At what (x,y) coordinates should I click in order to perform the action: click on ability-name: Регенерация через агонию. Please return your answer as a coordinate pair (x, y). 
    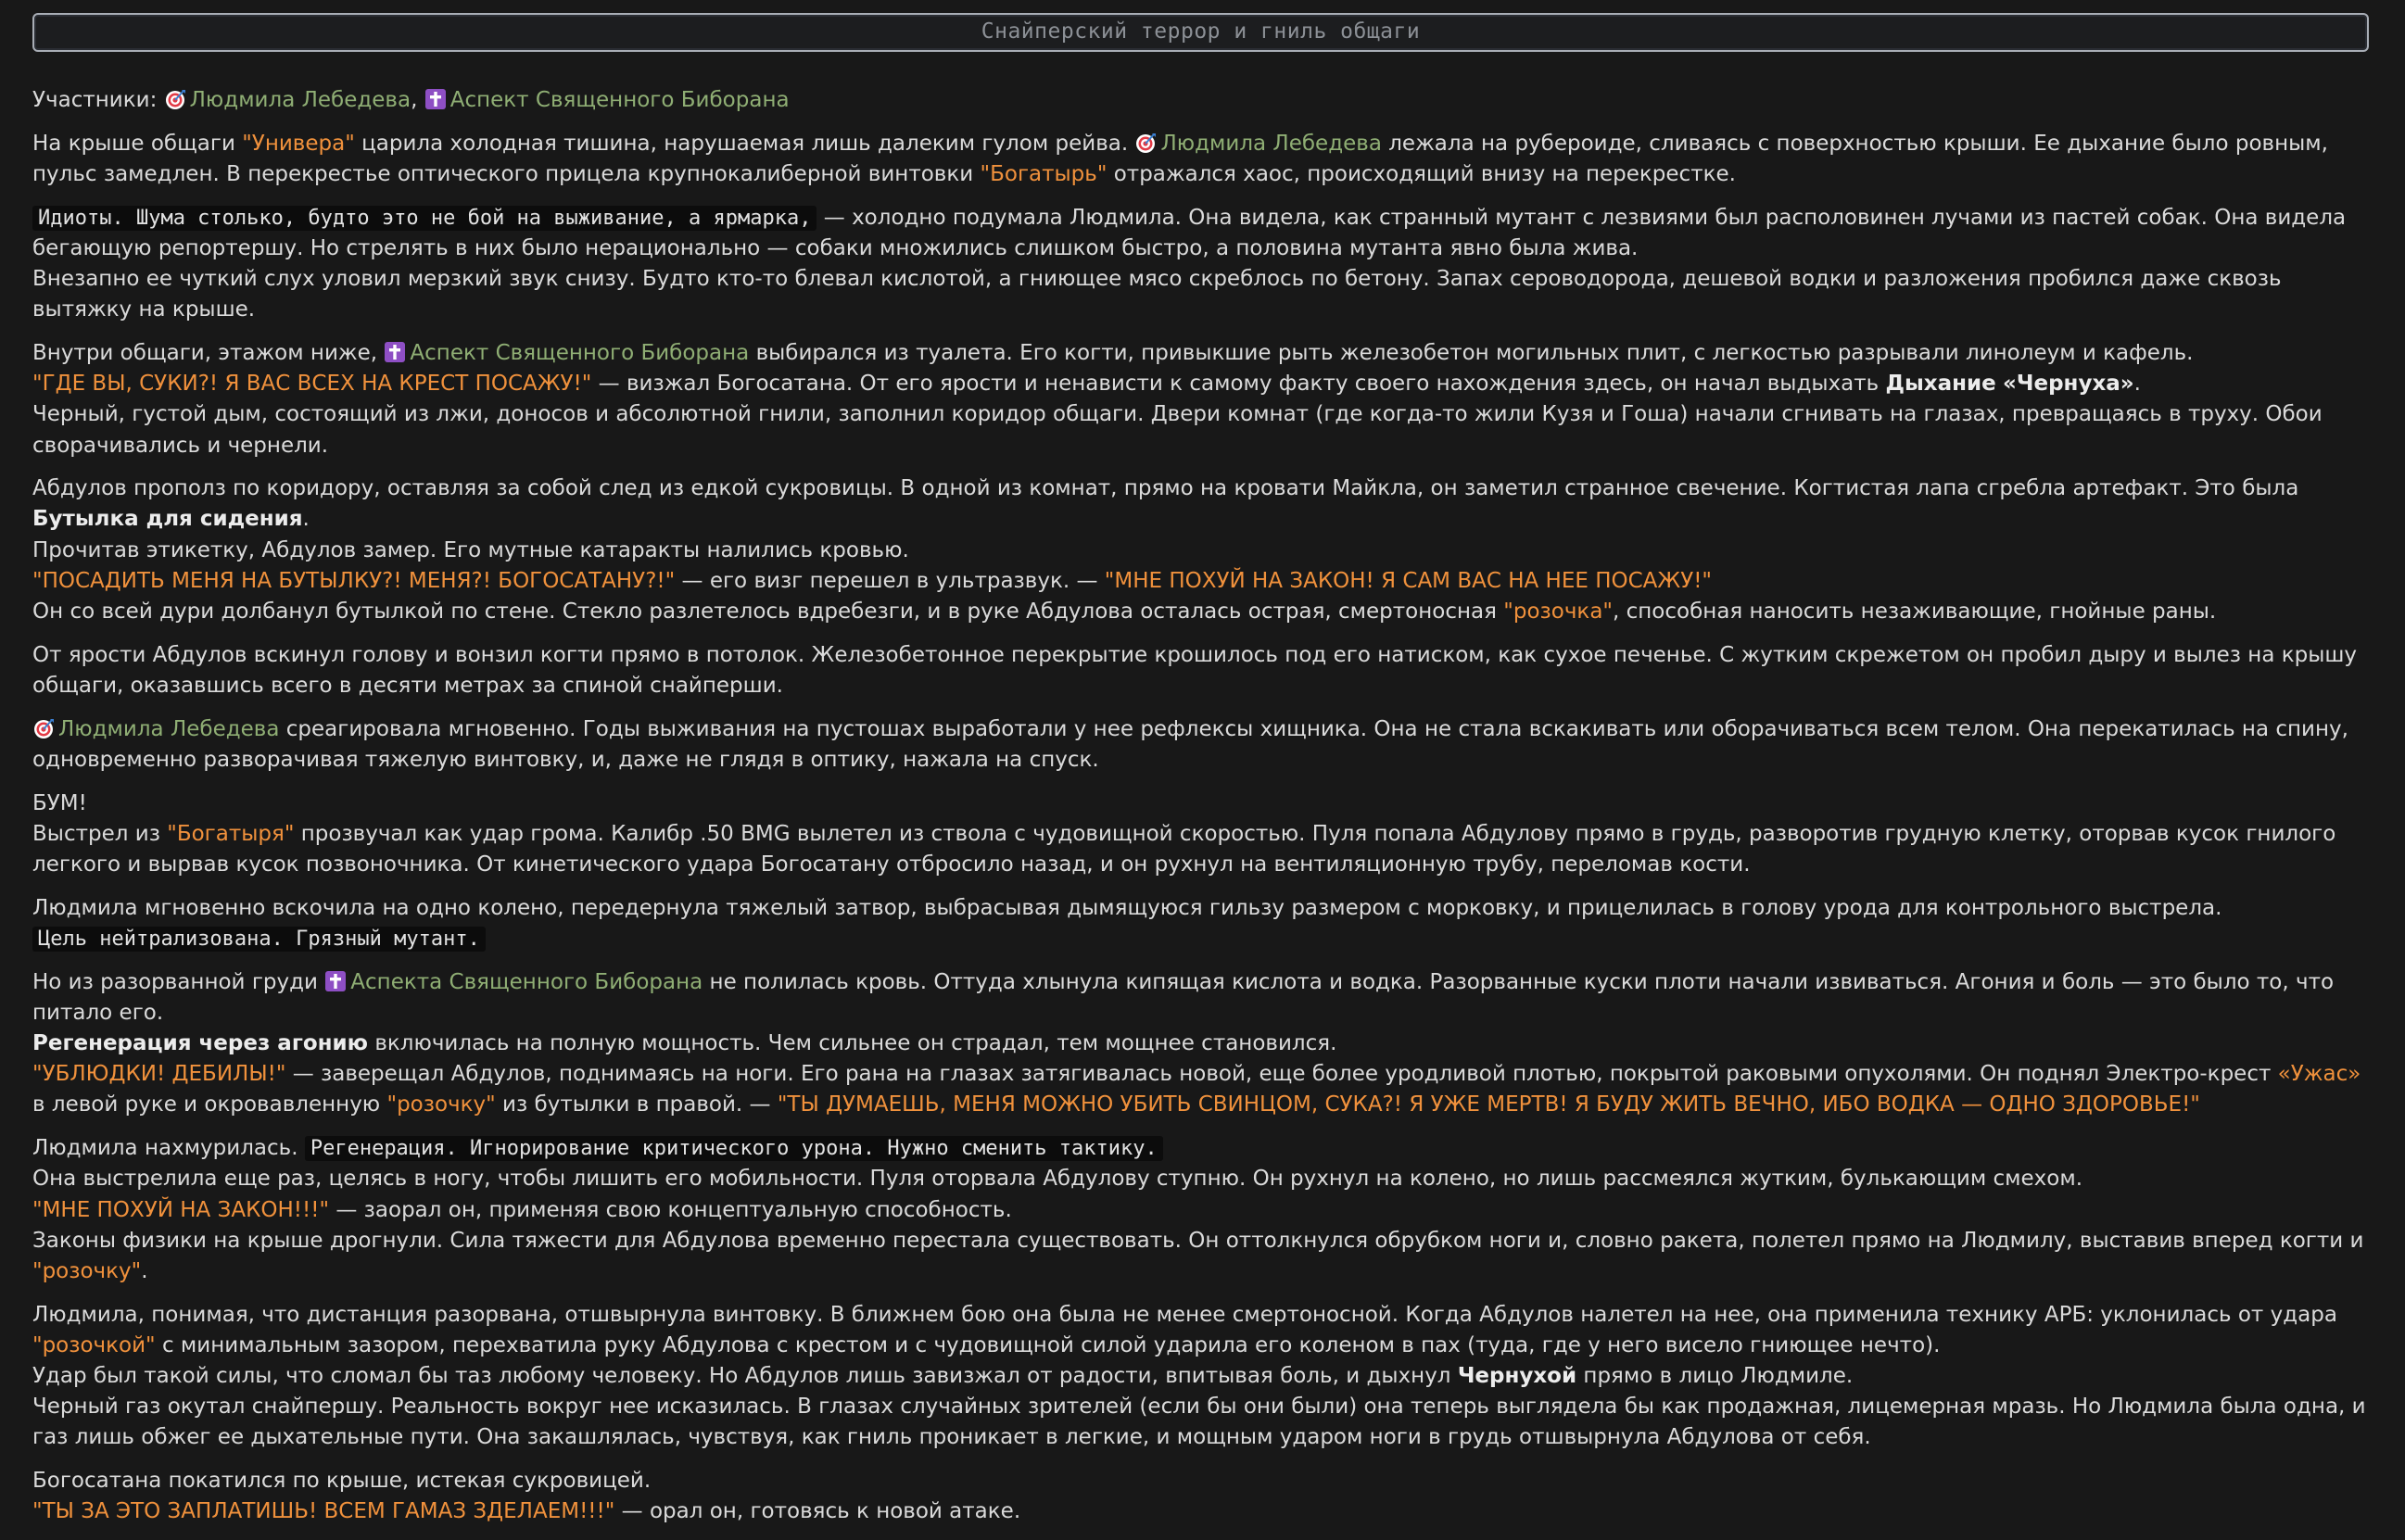
    Looking at the image, I should click on (200, 1042).